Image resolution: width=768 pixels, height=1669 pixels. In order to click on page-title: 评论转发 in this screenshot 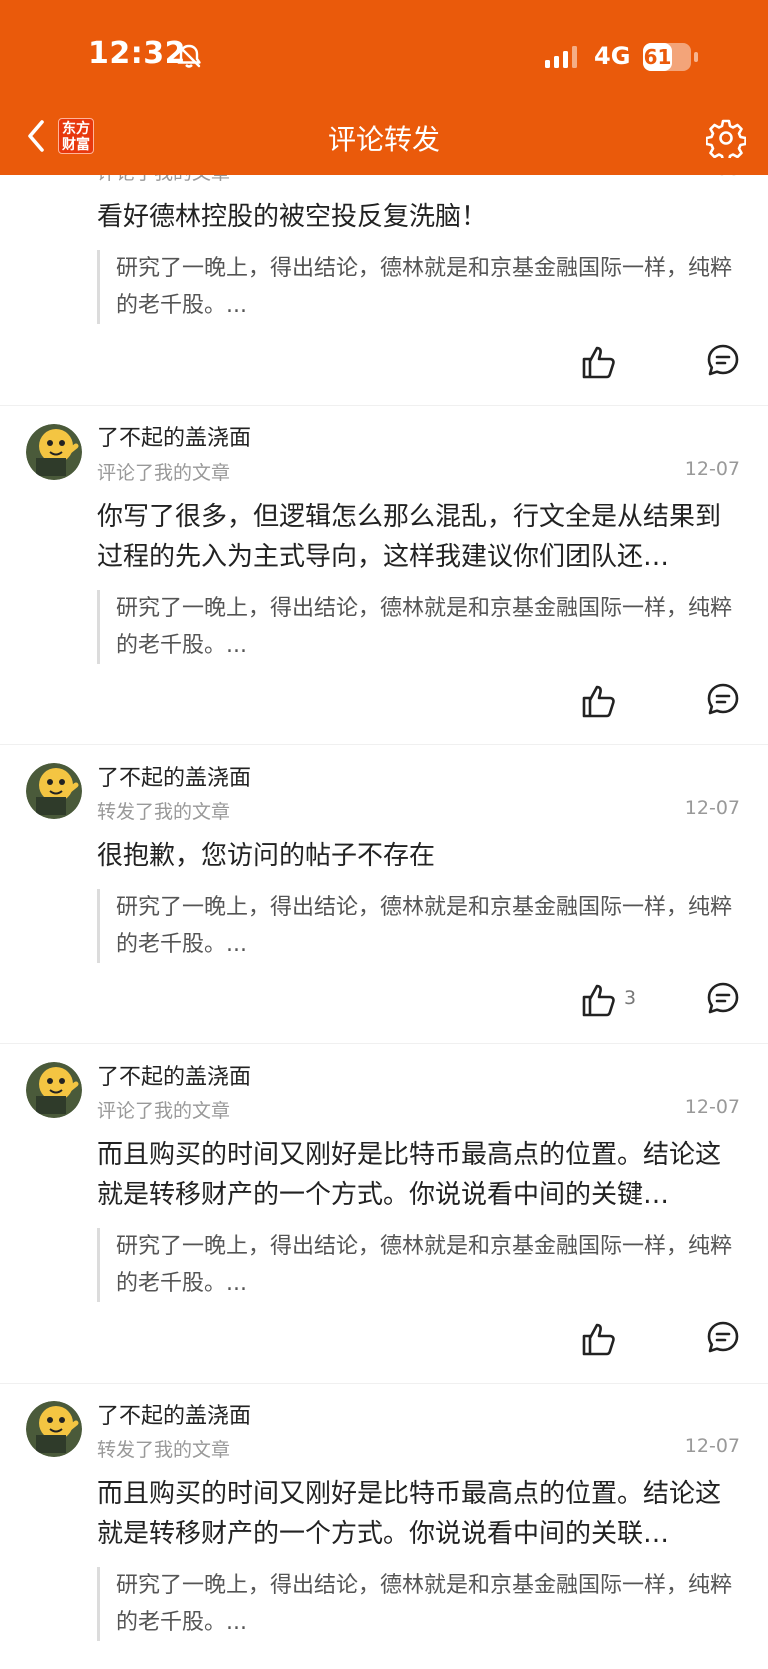, I will do `click(383, 139)`.